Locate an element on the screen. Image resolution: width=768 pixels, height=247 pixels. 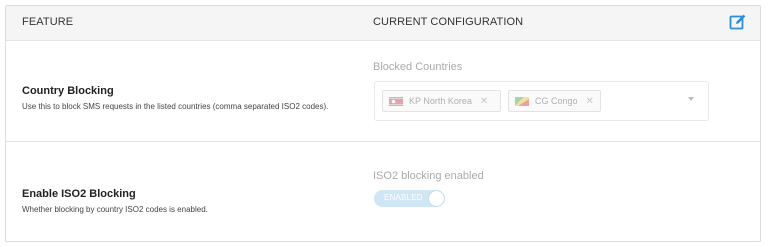
feature-column-header: FEATURE is located at coordinates (48, 22).